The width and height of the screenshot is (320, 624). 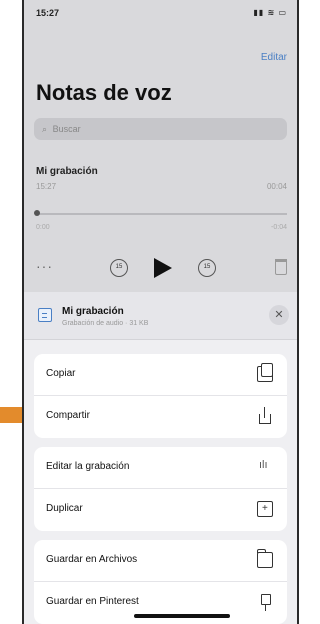 What do you see at coordinates (279, 227) in the screenshot?
I see `playback-remaining: -0:04` at bounding box center [279, 227].